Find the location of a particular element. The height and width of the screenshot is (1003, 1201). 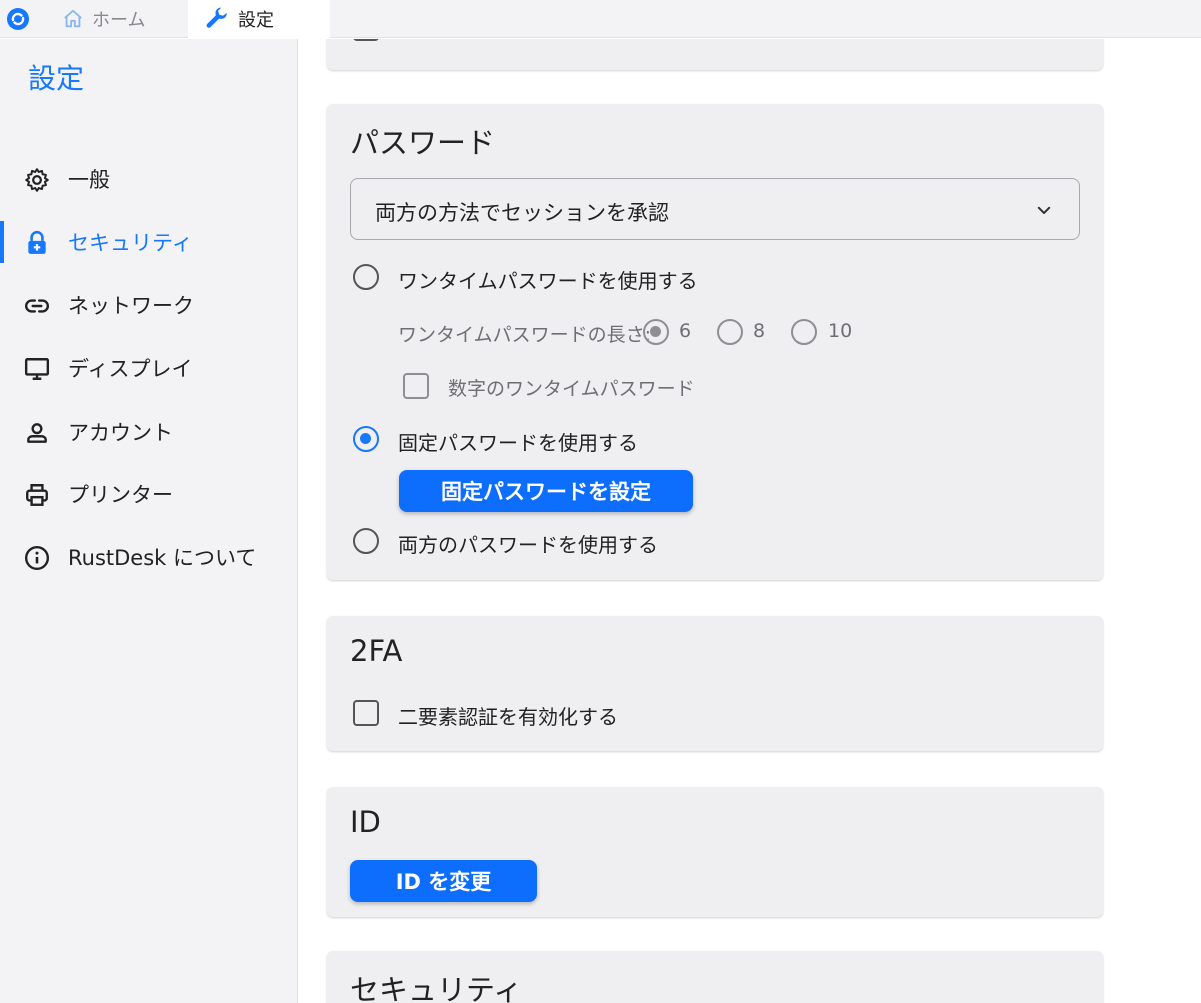

approve-mode-select: 両方の方法でセッションを承認 is located at coordinates (715, 209).